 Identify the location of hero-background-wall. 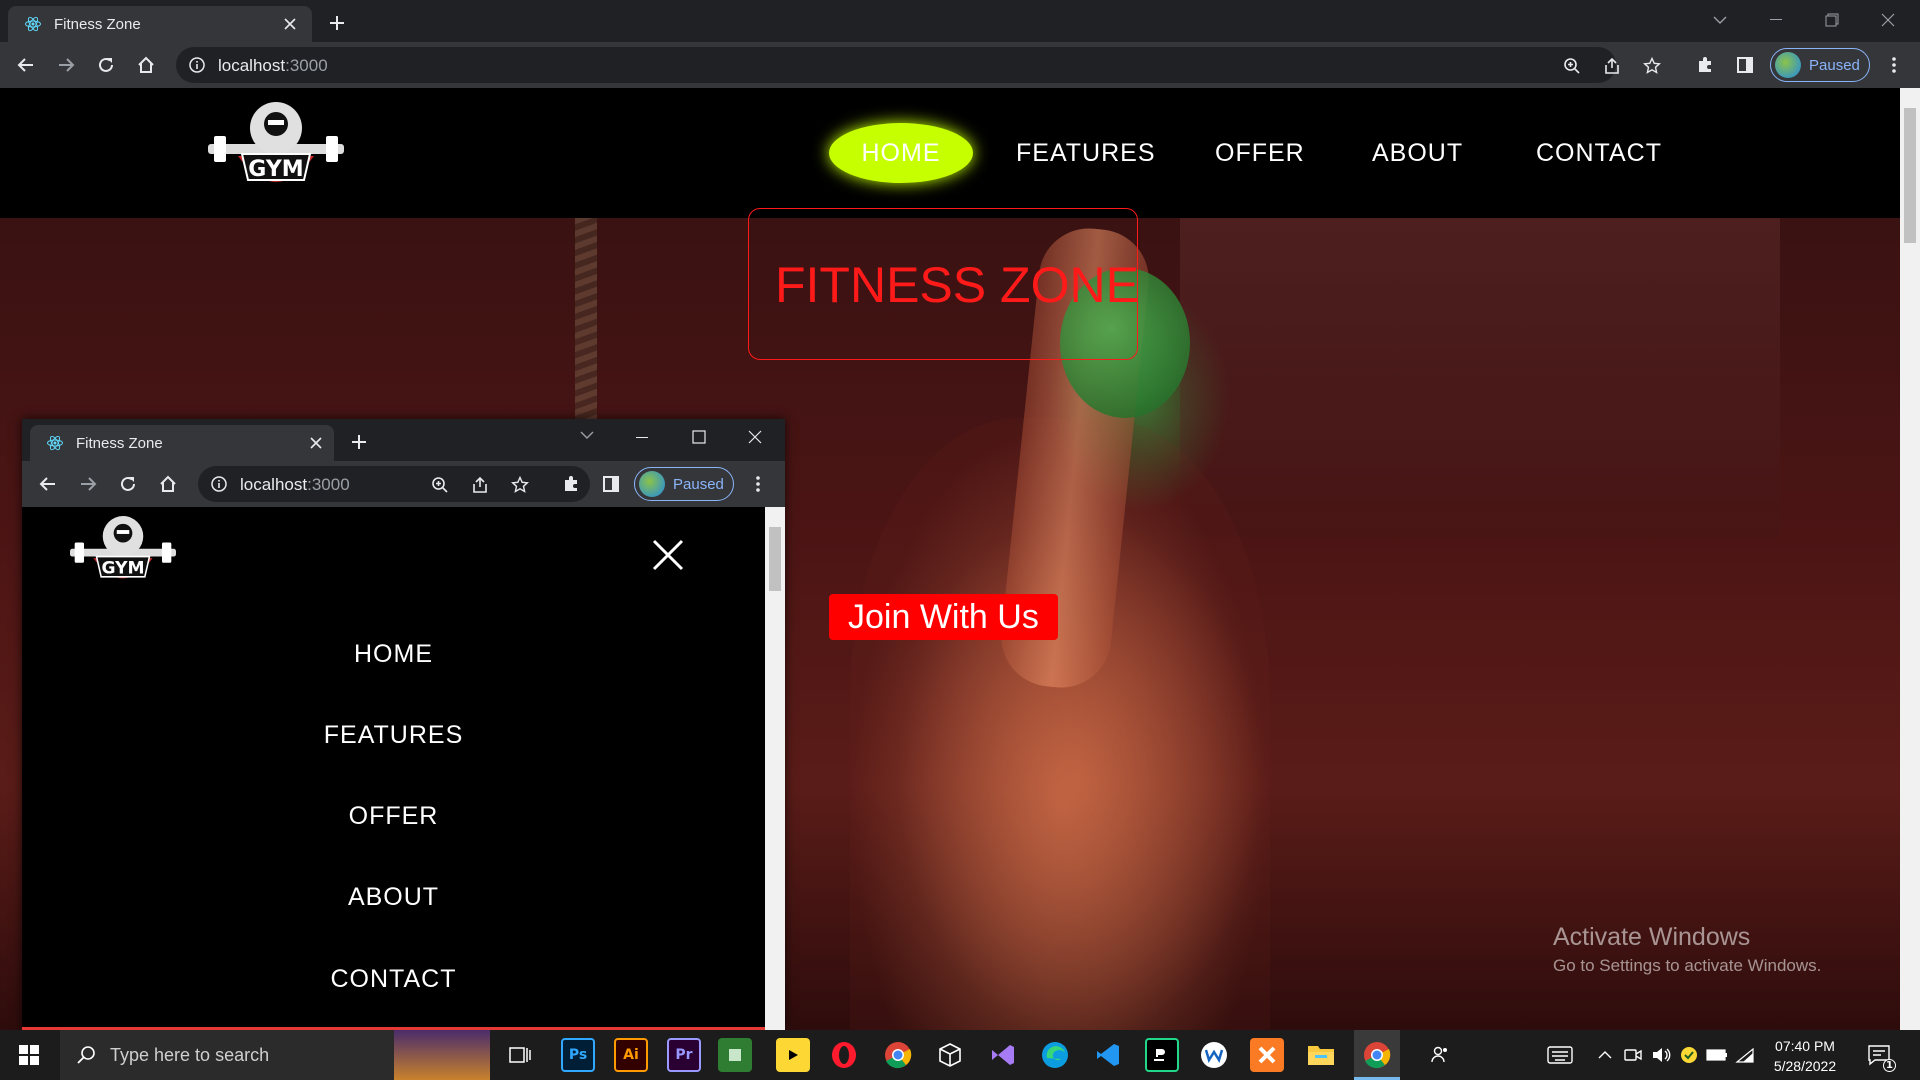
(1480, 378).